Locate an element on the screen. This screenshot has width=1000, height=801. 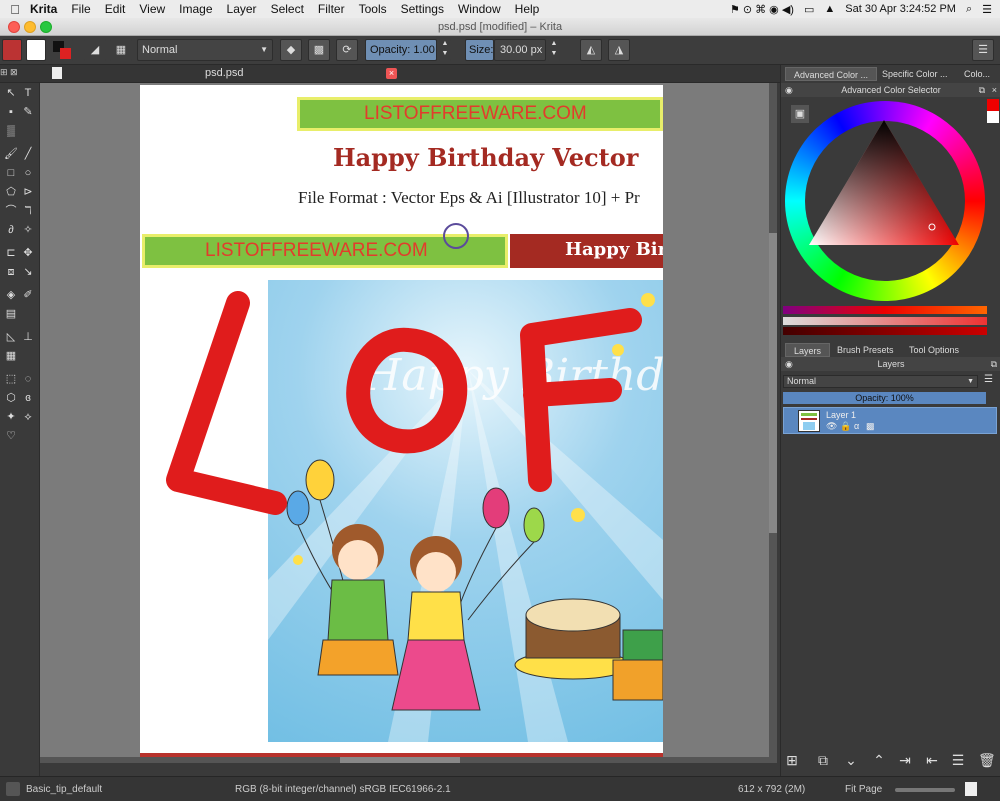
previous-color-swatch is located at coordinates (993, 117).